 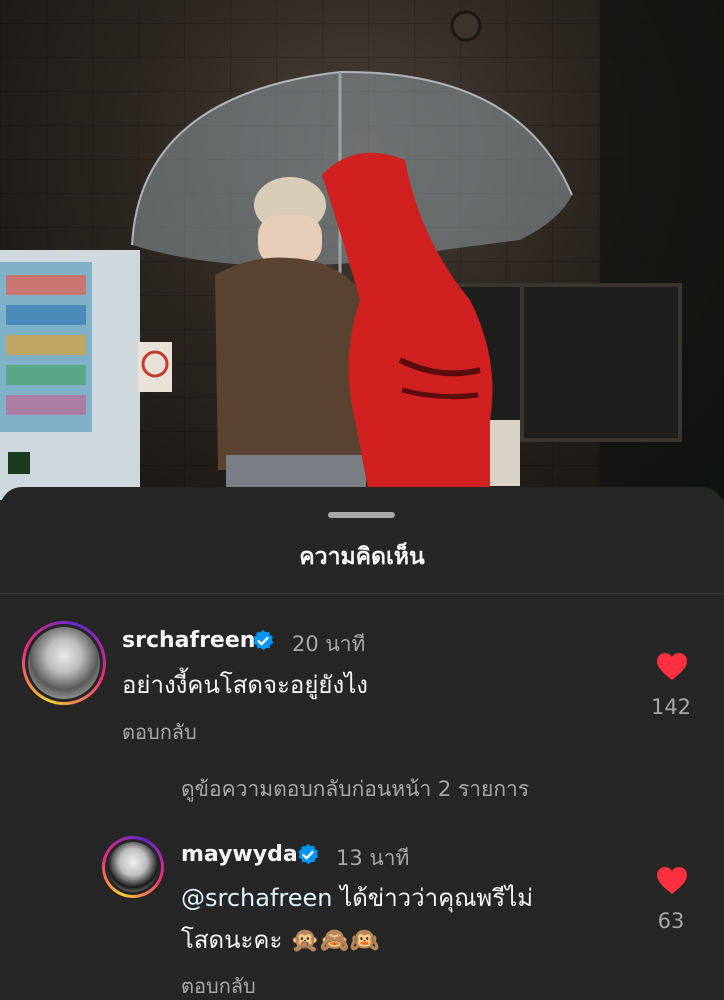 I want to click on sheet-title: ความคิดเห็น, so click(x=362, y=557).